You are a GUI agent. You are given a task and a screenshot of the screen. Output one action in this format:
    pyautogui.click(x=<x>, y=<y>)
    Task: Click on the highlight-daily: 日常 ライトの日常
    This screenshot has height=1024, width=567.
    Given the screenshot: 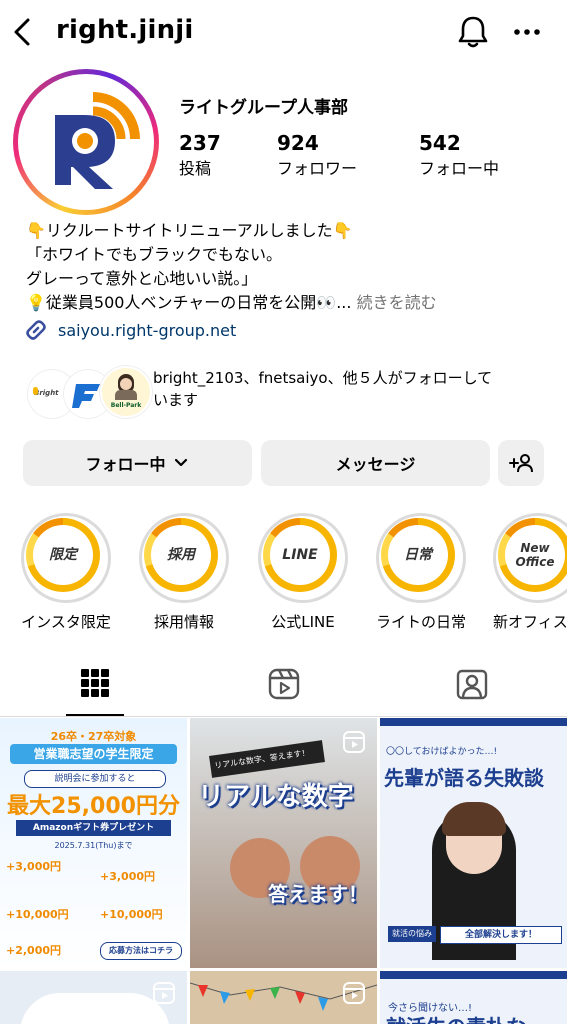 What is the action you would take?
    pyautogui.click(x=421, y=572)
    